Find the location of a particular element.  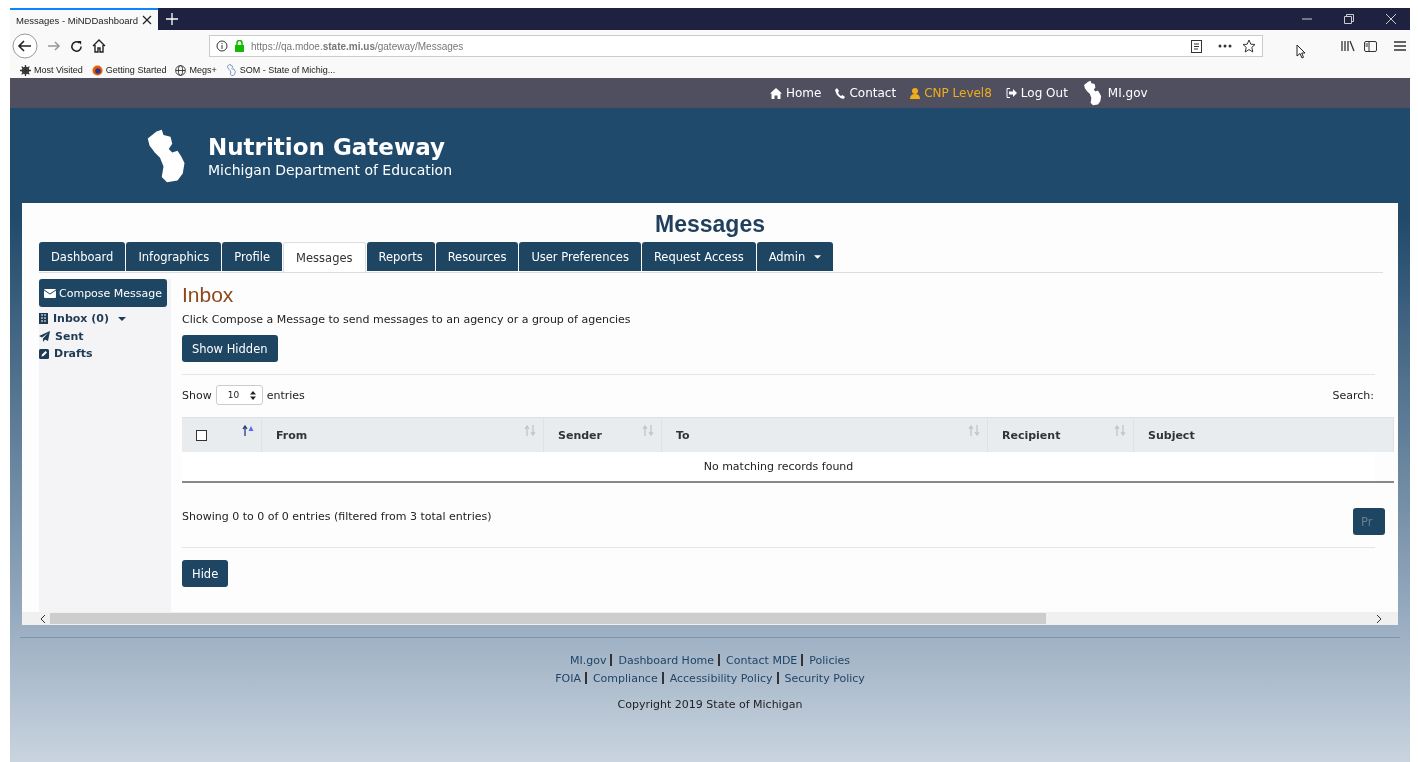

footer-link: Security Policy is located at coordinates (824, 678).